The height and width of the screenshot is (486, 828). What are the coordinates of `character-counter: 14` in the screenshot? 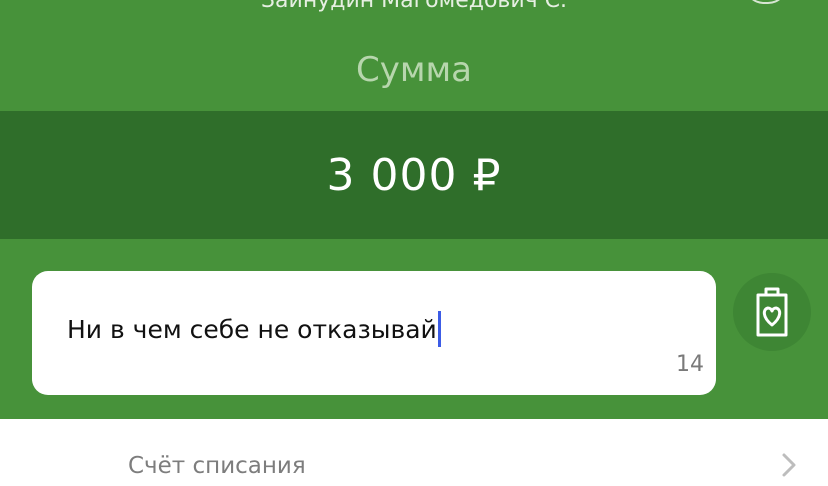 It's located at (690, 364).